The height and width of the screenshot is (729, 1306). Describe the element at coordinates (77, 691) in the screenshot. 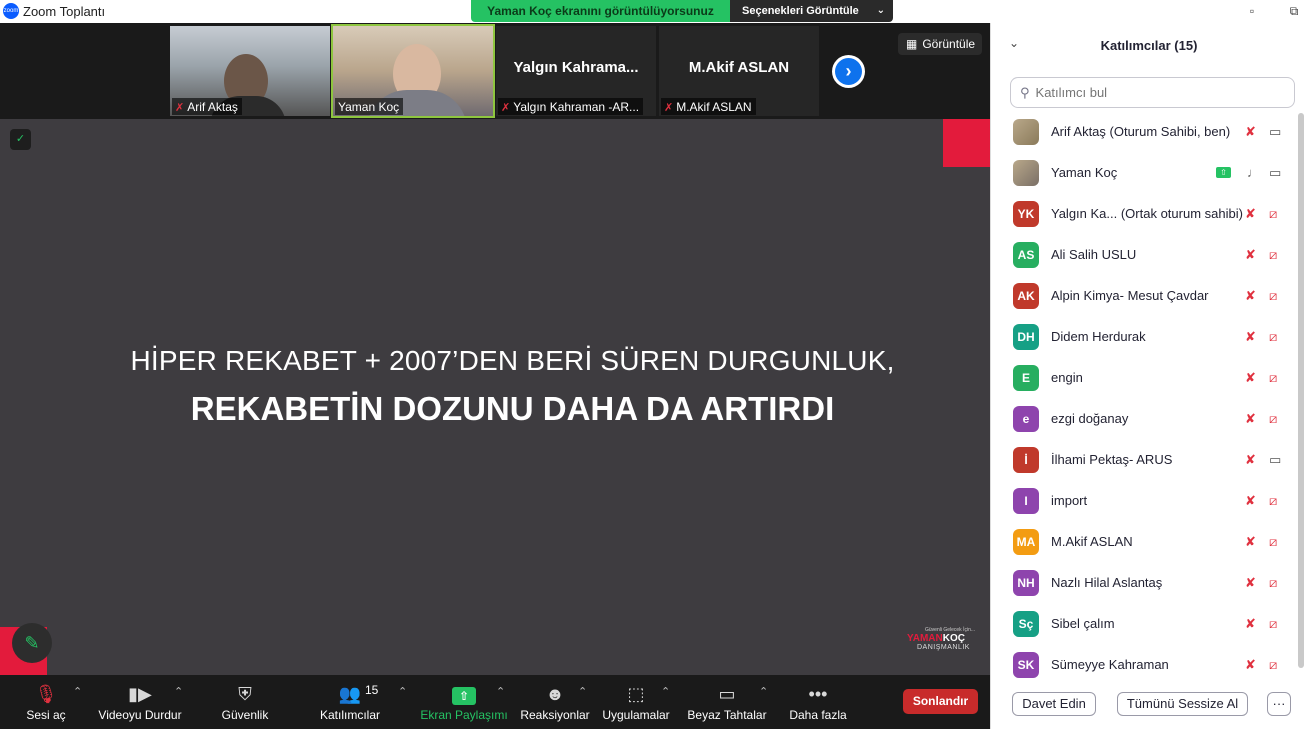

I see `audio-options-caret: ⌃` at that location.